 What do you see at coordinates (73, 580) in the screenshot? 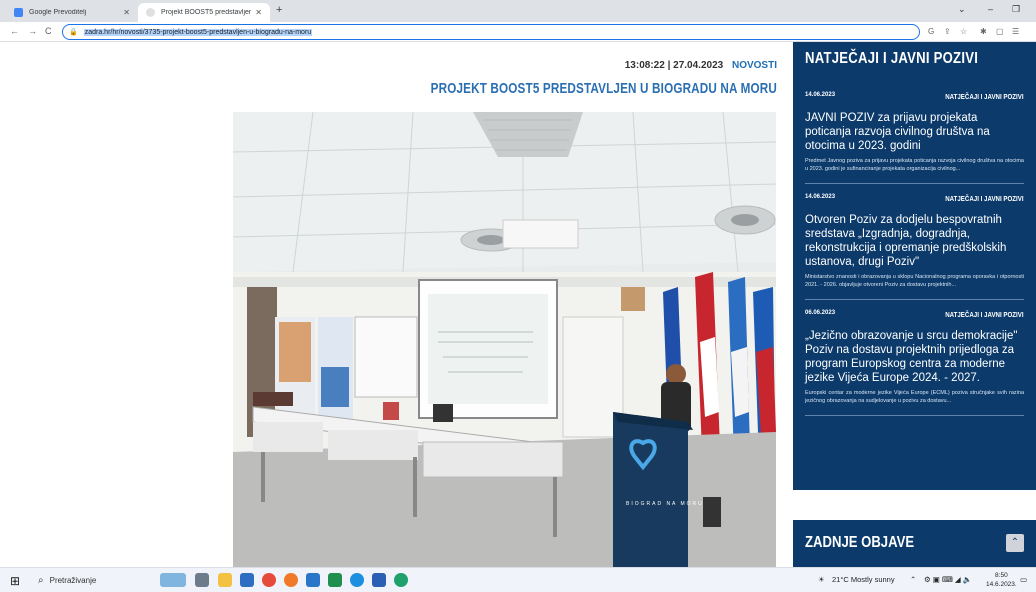
I see `taskbar-search-placeholder: Pretraživanje` at bounding box center [73, 580].